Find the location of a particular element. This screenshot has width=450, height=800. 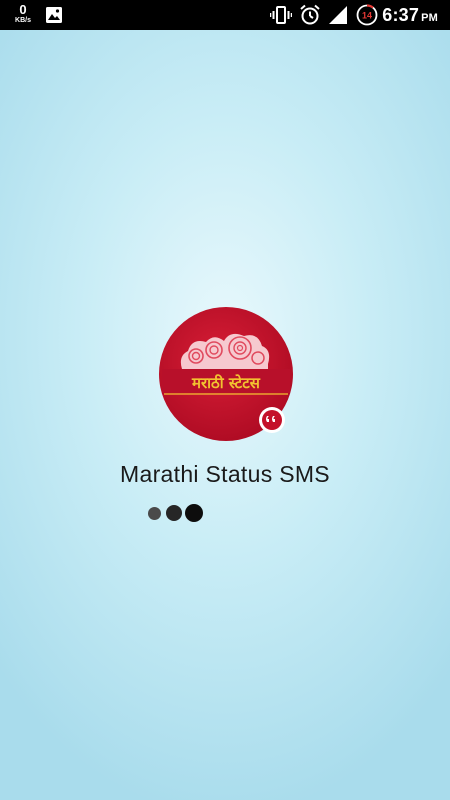

clock: 6:37 PM is located at coordinates (410, 15).